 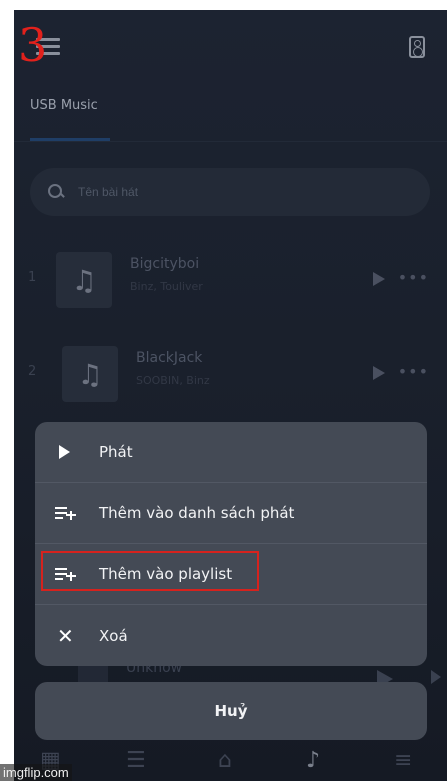 I want to click on search-icon, so click(x=56, y=192).